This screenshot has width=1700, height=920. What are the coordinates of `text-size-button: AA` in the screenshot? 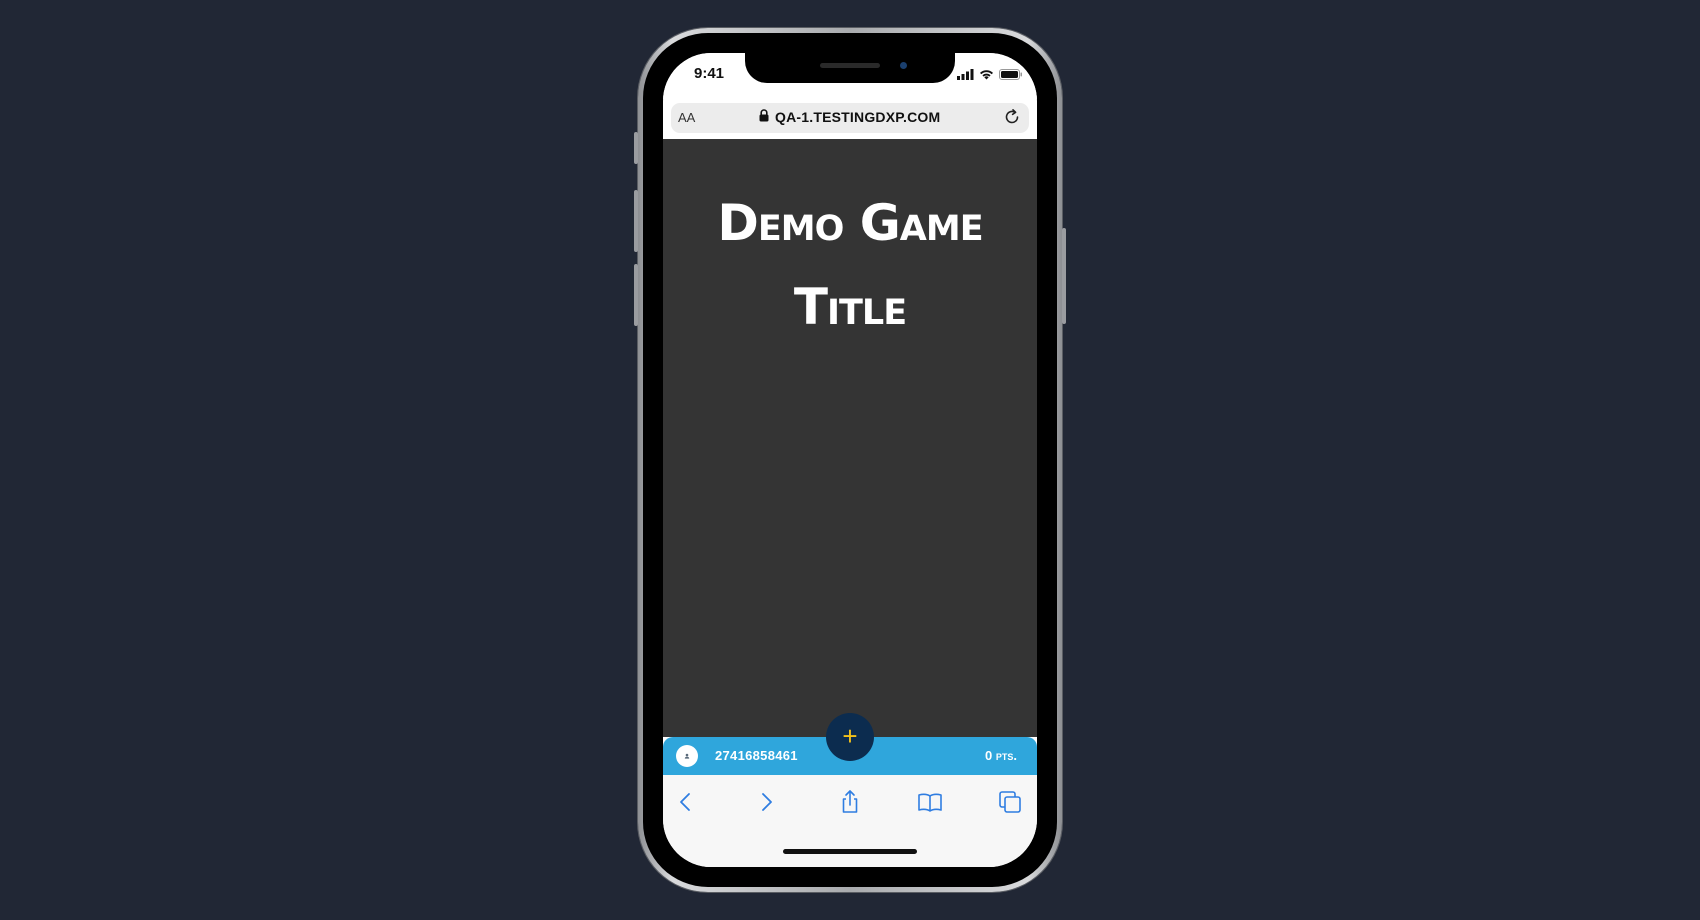 It's located at (686, 117).